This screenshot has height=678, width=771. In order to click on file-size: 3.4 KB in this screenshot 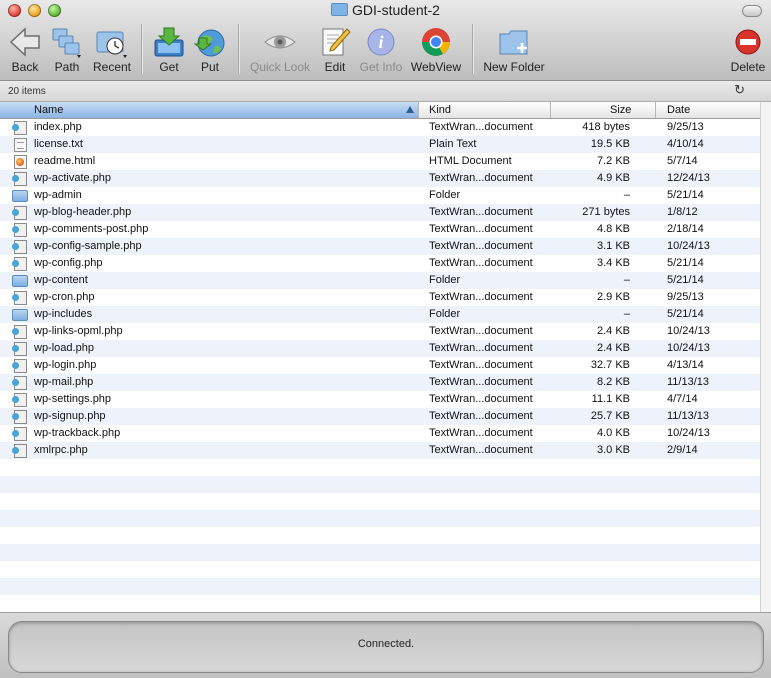, I will do `click(613, 263)`.